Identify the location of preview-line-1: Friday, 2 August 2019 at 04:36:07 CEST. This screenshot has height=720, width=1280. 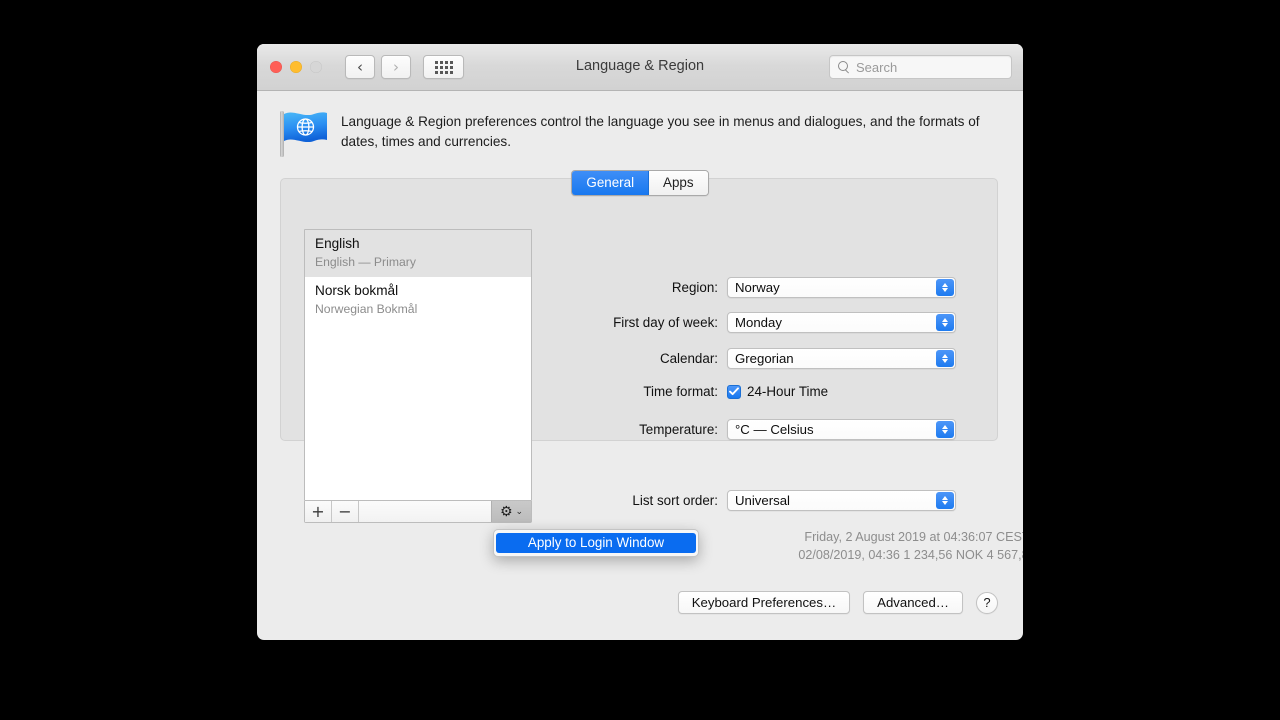
(913, 537).